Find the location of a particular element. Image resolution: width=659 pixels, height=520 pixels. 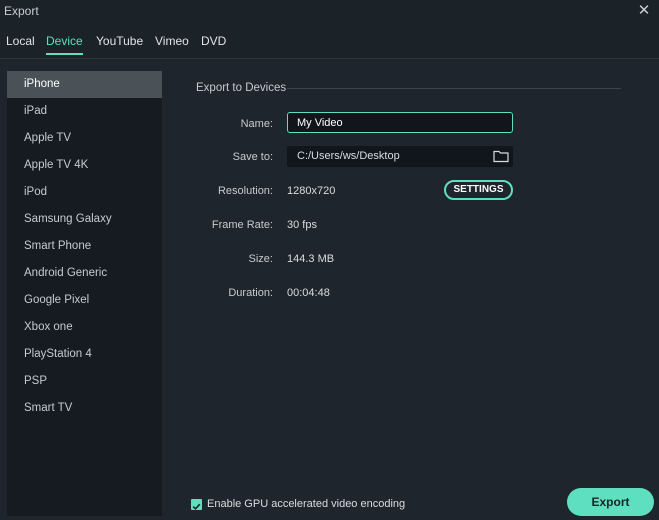

active-tab-indicator is located at coordinates (64, 54).